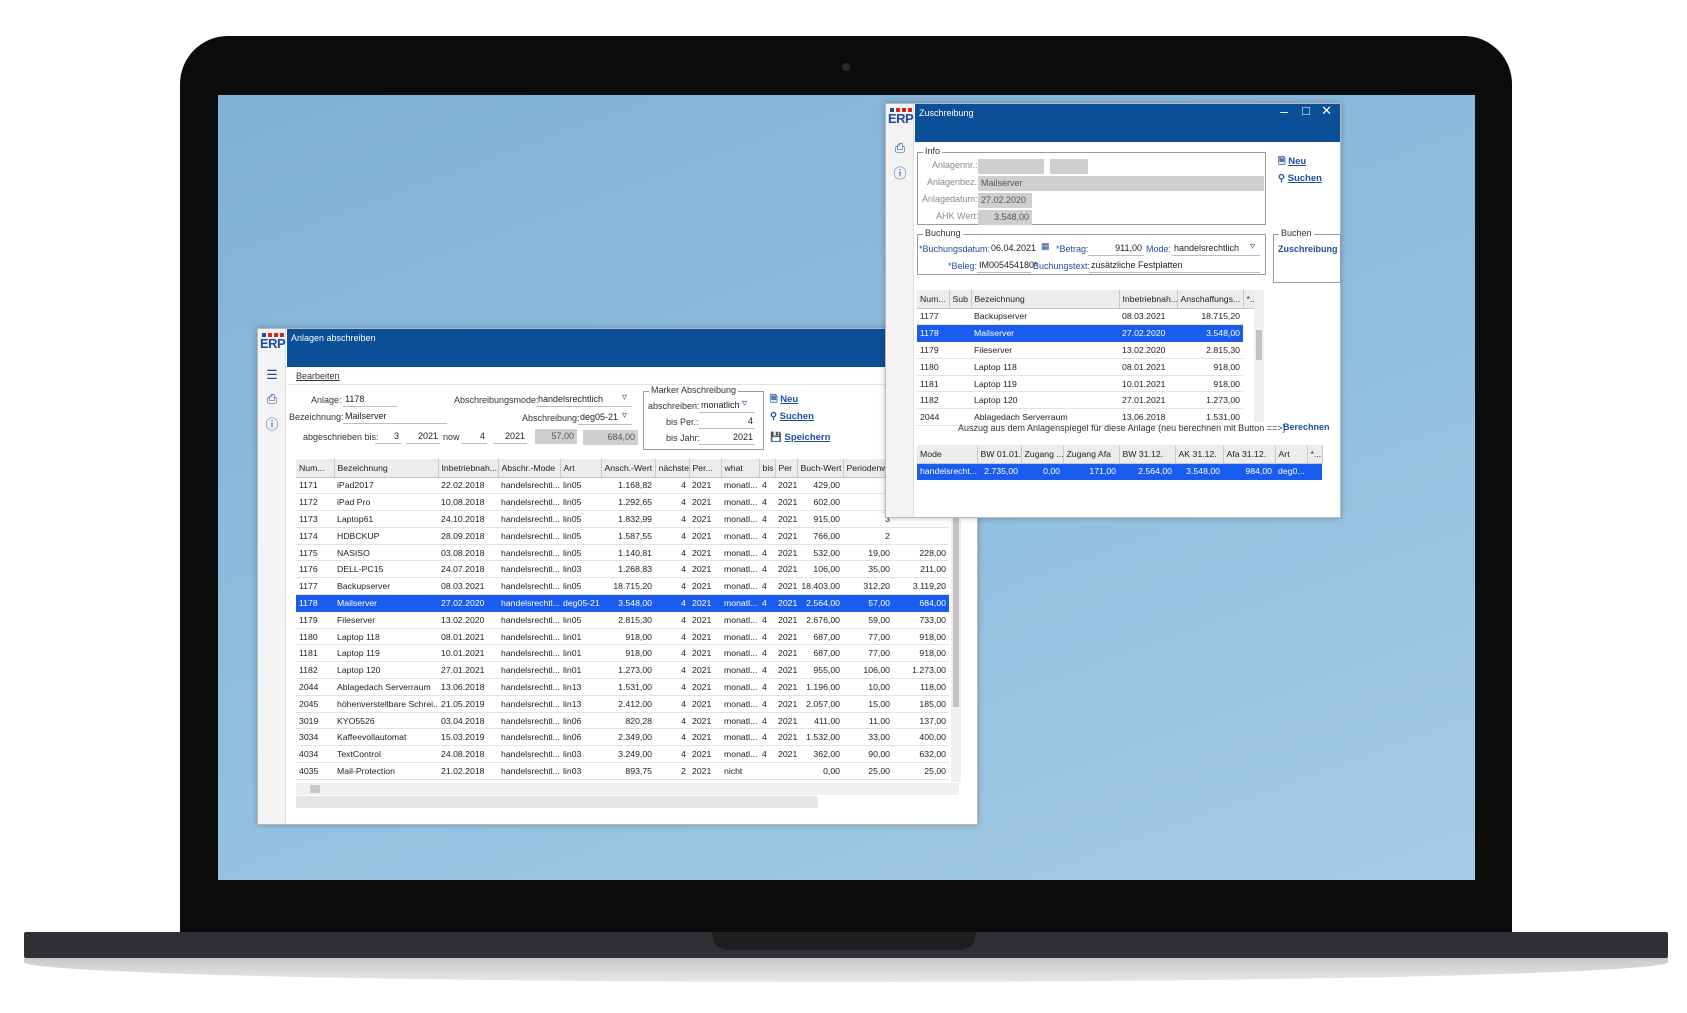 The width and height of the screenshot is (1687, 1013). Describe the element at coordinates (1284, 111) in the screenshot. I see `minimize-icon: –` at that location.